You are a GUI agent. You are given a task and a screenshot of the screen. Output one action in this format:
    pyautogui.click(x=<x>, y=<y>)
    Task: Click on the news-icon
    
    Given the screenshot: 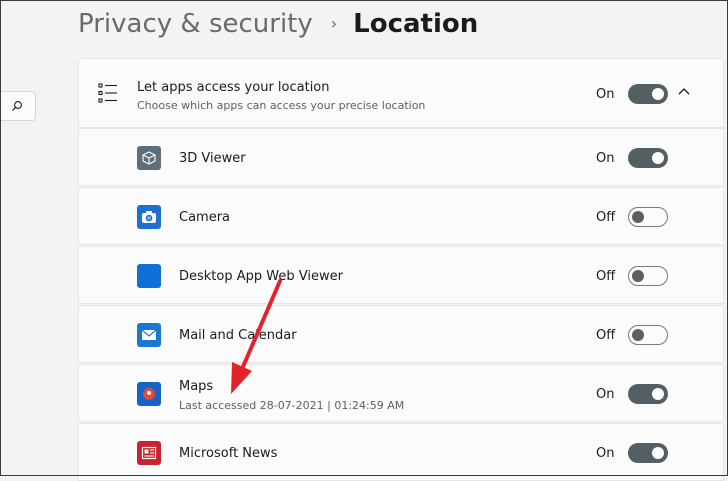 What is the action you would take?
    pyautogui.click(x=149, y=453)
    